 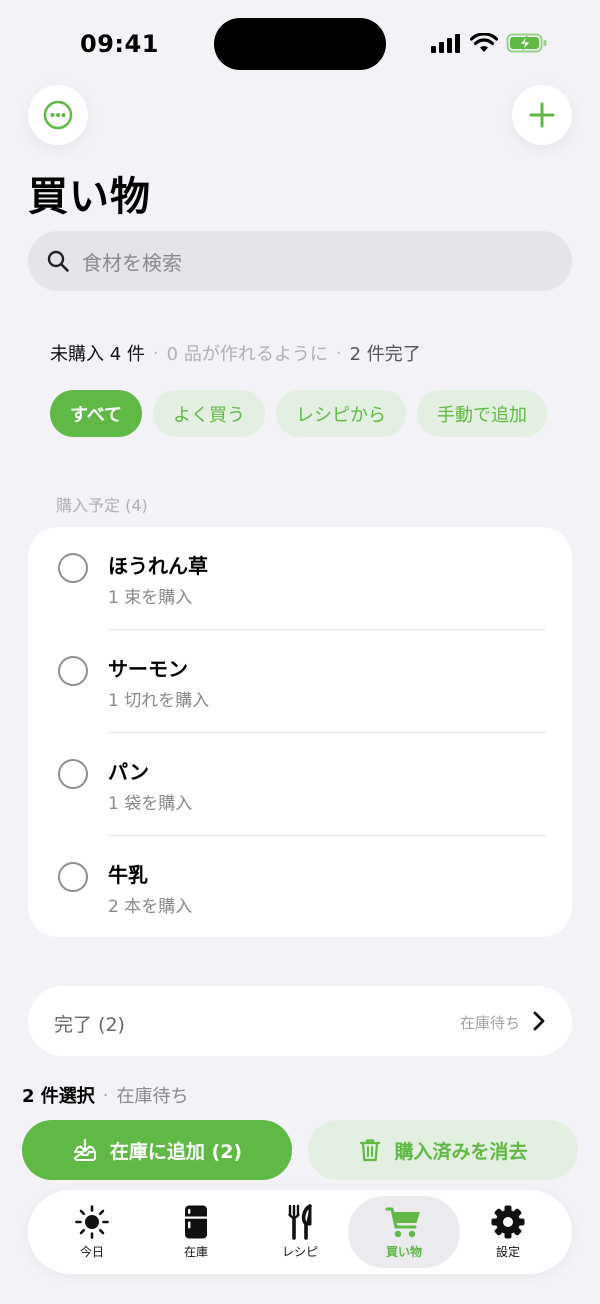 What do you see at coordinates (508, 1222) in the screenshot?
I see `gear-icon` at bounding box center [508, 1222].